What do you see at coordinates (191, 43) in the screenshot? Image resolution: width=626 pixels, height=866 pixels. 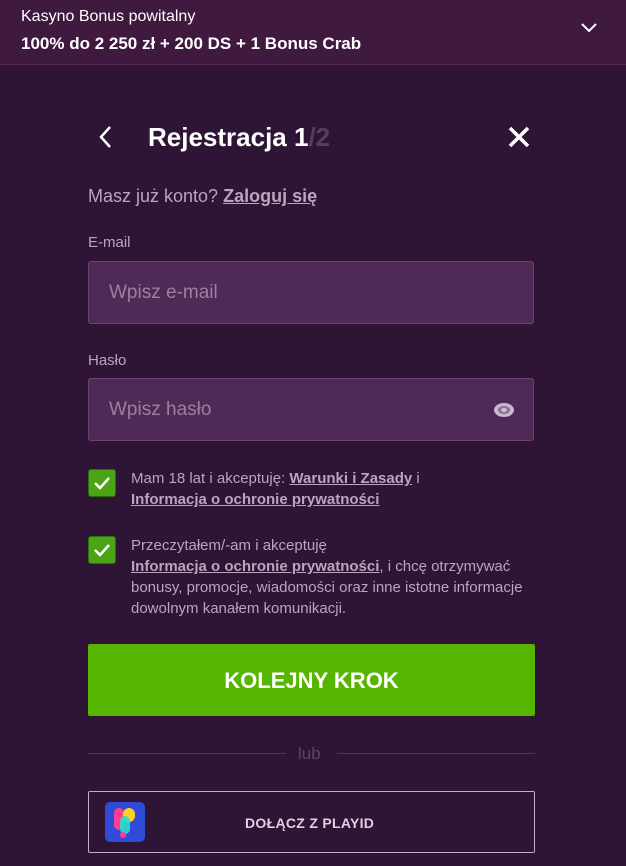 I see `banner-offer: 100% do 2 250 zł + 200 DS + 1 Bonus Crab` at bounding box center [191, 43].